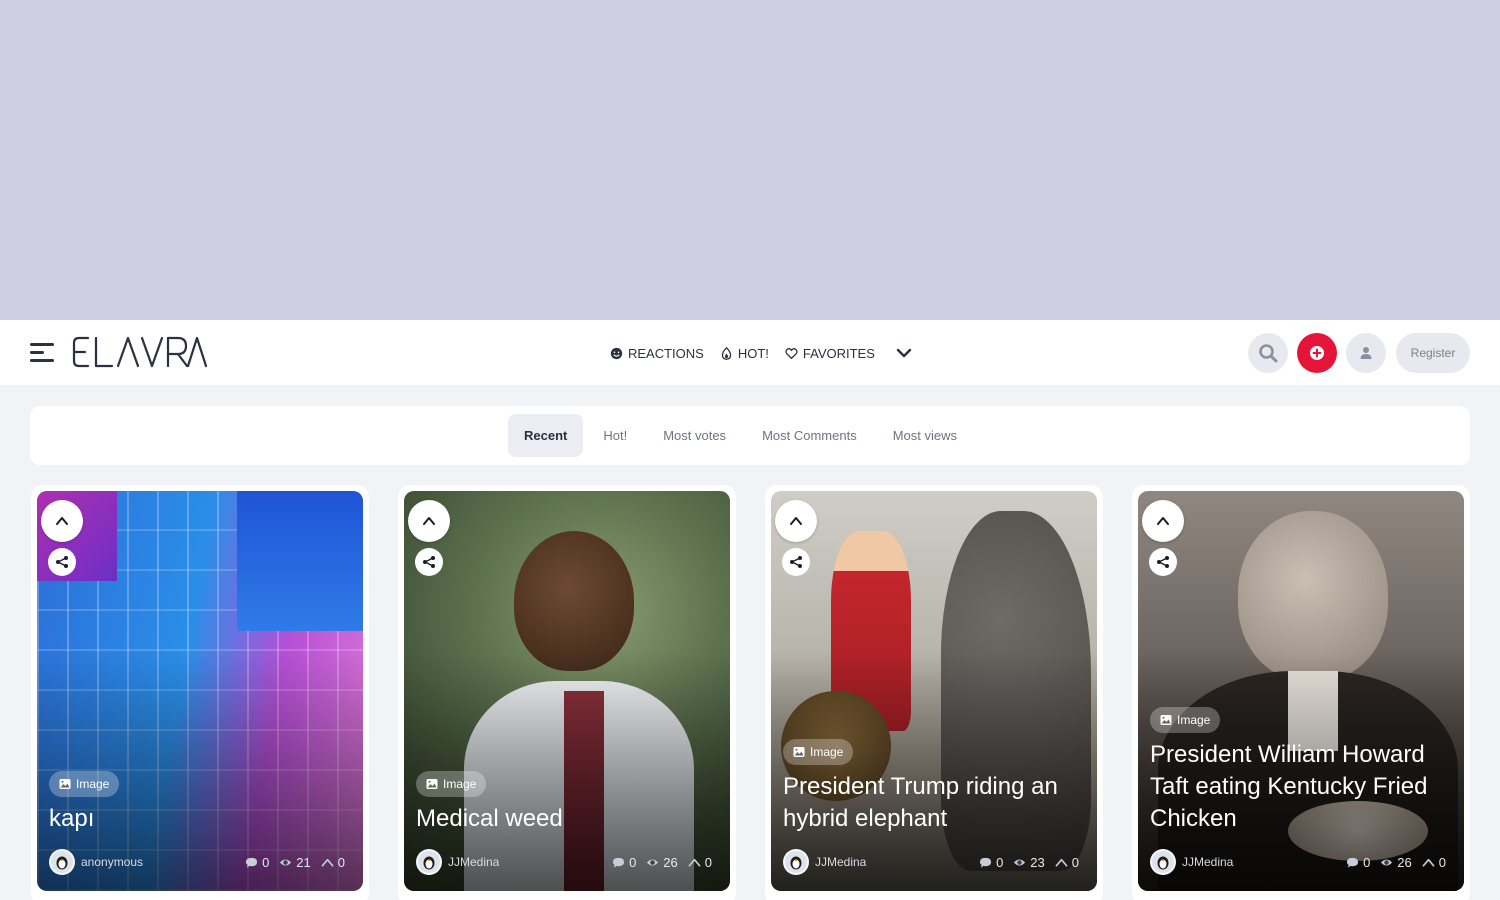 Image resolution: width=1500 pixels, height=900 pixels. I want to click on search-button, so click(1268, 353).